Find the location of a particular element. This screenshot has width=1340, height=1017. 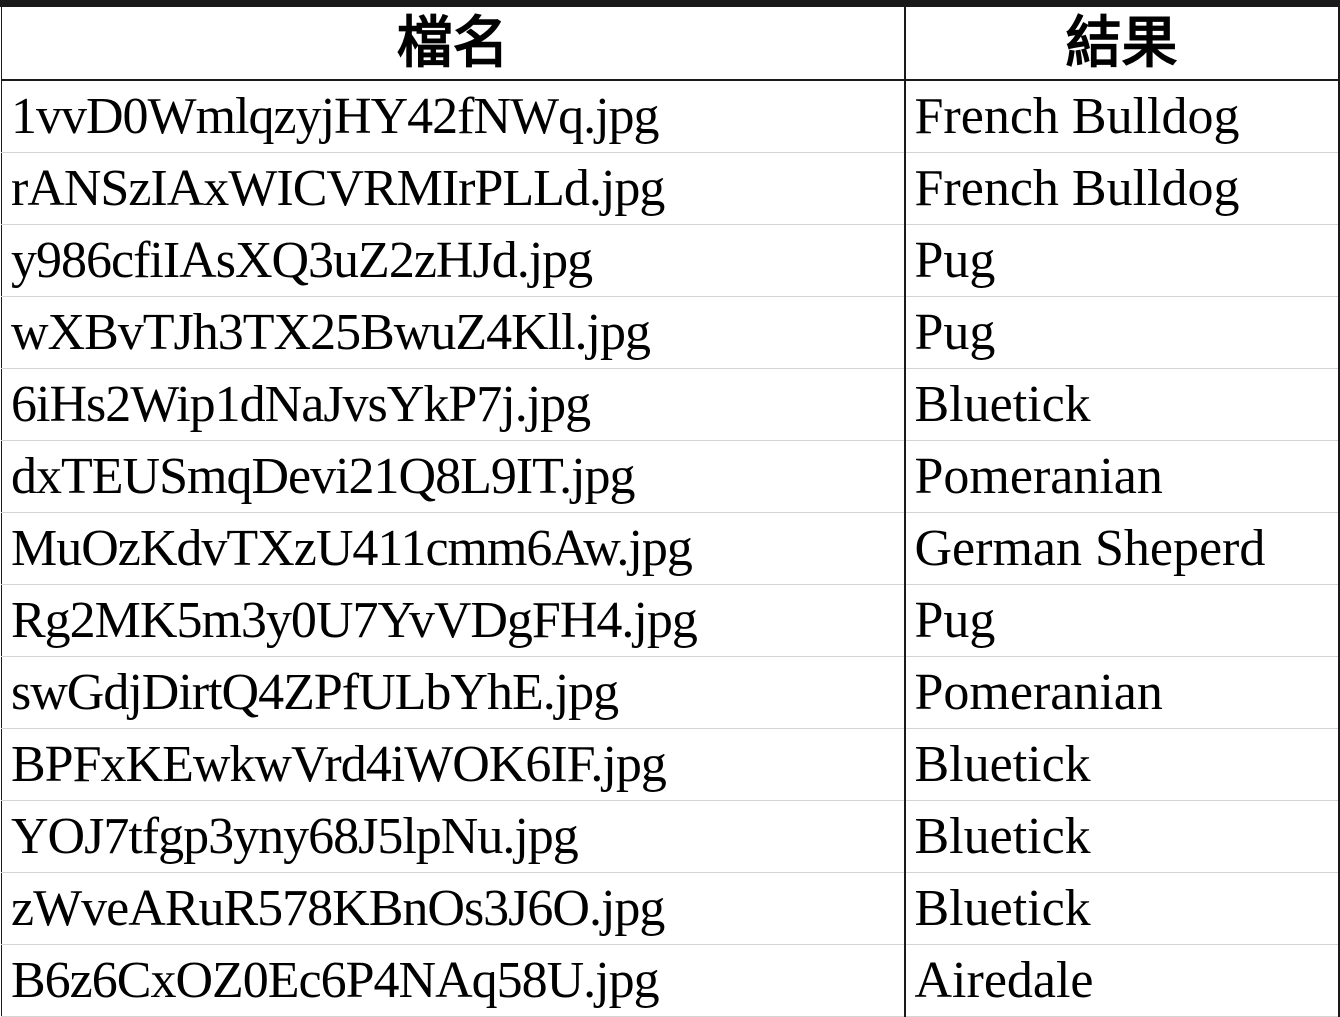

filename-cell: BPFxKEwkwVrd4iWOK6IF.jpg is located at coordinates (453, 764).